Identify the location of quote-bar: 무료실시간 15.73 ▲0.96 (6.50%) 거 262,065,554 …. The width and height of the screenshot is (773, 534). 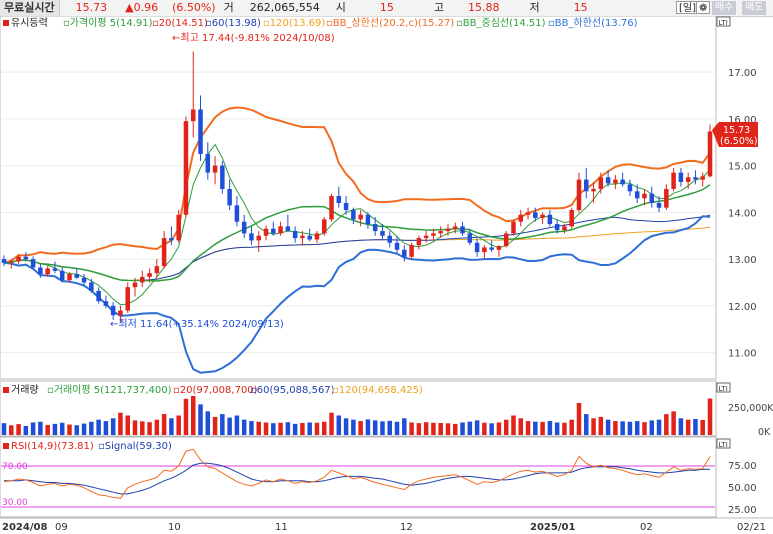
(386, 8).